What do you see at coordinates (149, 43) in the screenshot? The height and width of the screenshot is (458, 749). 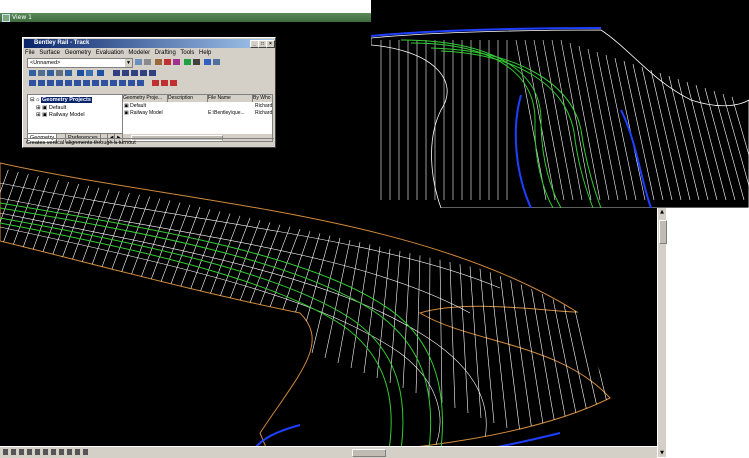 I see `app-title-bar: Bentley Rail - Track _ □ ×` at bounding box center [149, 43].